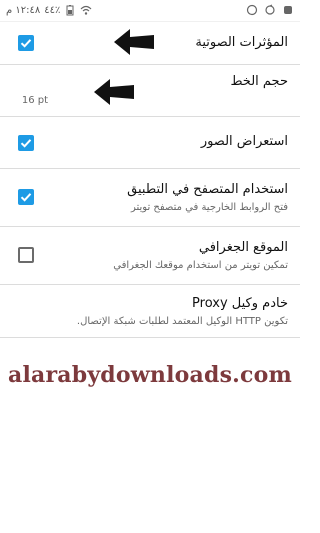  What do you see at coordinates (34, 100) in the screenshot?
I see `font-size-value: 16 pt` at bounding box center [34, 100].